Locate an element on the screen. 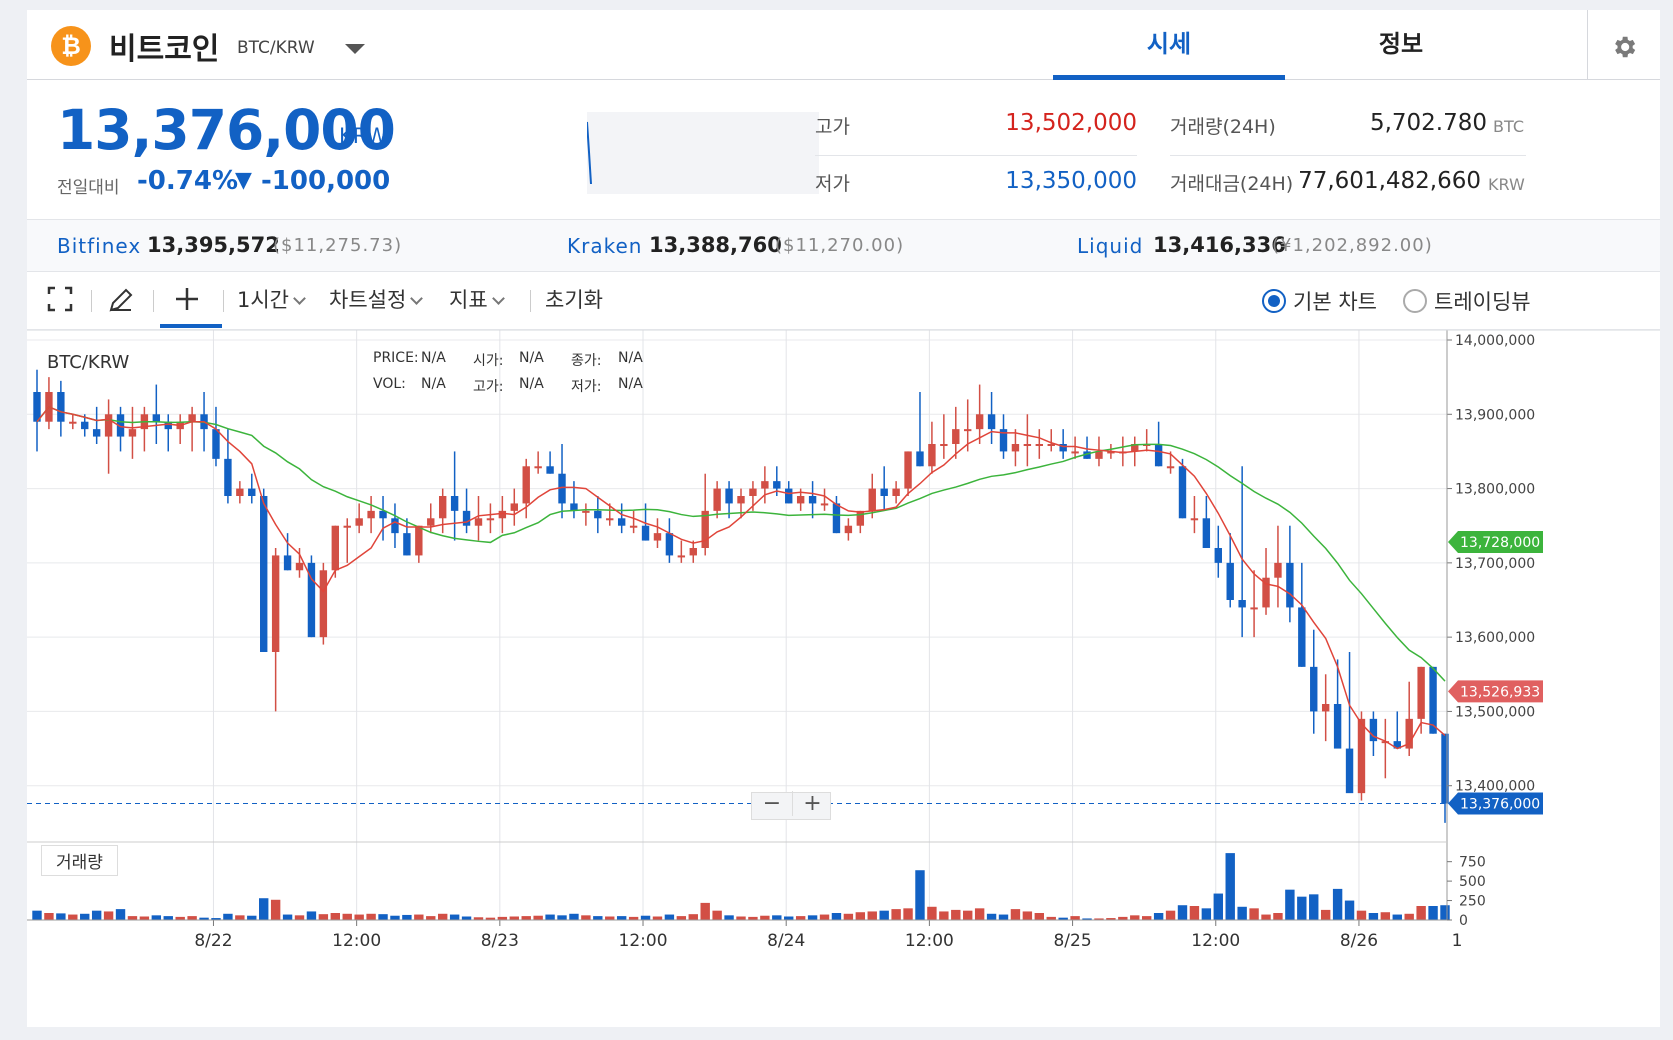  tab-info: 정보 is located at coordinates (1401, 45).